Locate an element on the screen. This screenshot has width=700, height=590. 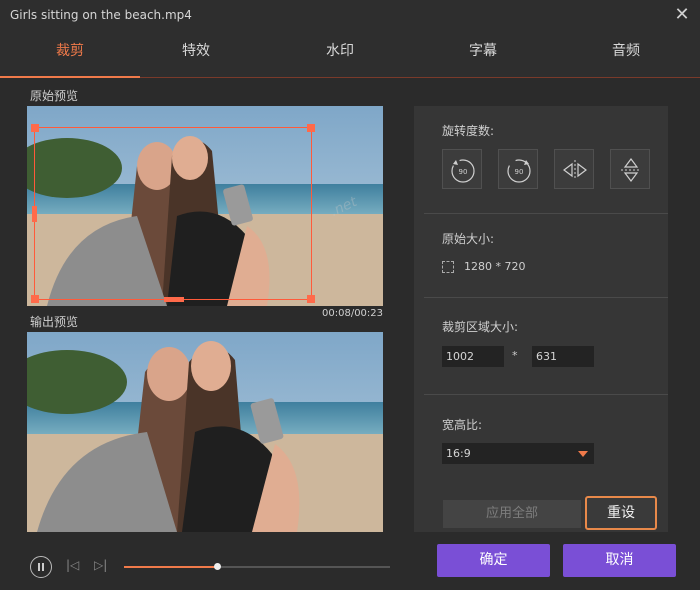
aspect-ratio-select: 16:9 is located at coordinates (518, 453).